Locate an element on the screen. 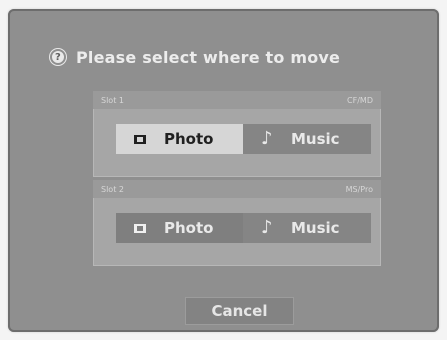 Image resolution: width=447 pixels, height=340 pixels. slot-1-button-row: Photo ♪ Music is located at coordinates (243, 139).